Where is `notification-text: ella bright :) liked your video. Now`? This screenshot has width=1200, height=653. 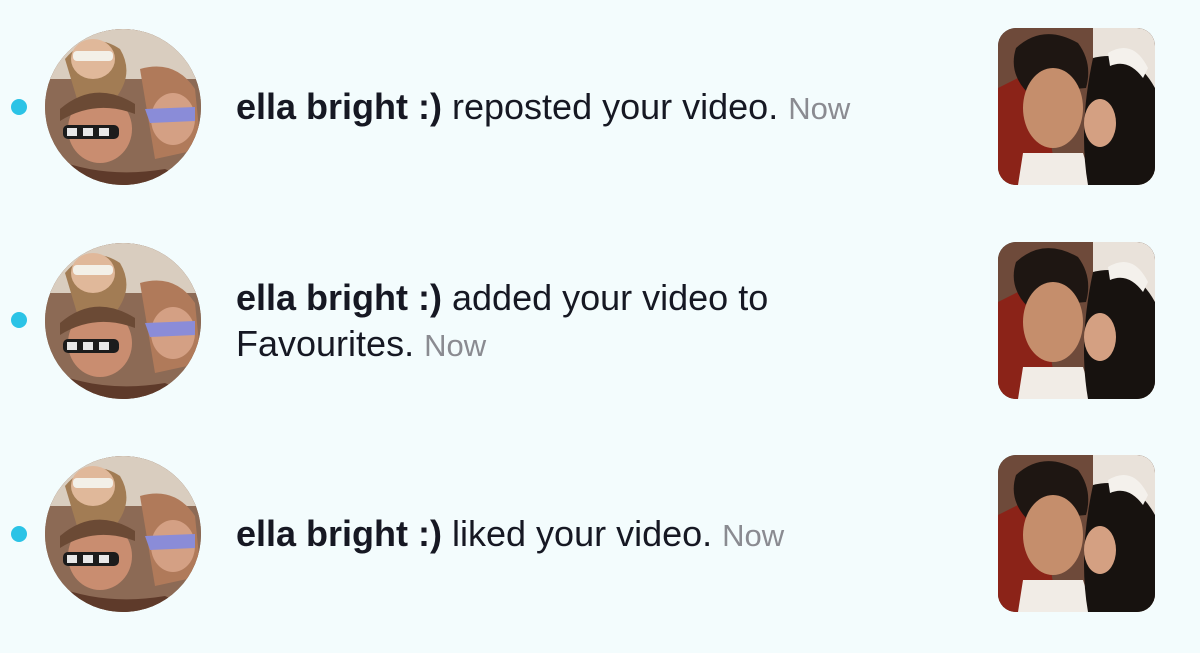
notification-text: ella bright :) liked your video. Now is located at coordinates (586, 535).